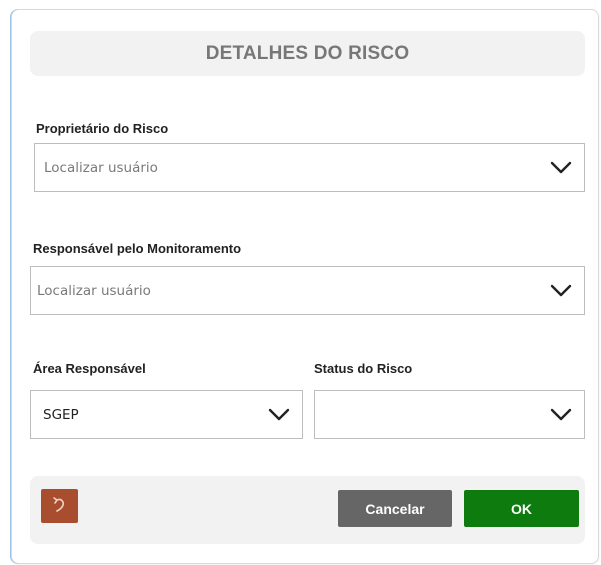 This screenshot has width=601, height=565. I want to click on monitoring-responsible-combobox: Localizar usuário, so click(307, 290).